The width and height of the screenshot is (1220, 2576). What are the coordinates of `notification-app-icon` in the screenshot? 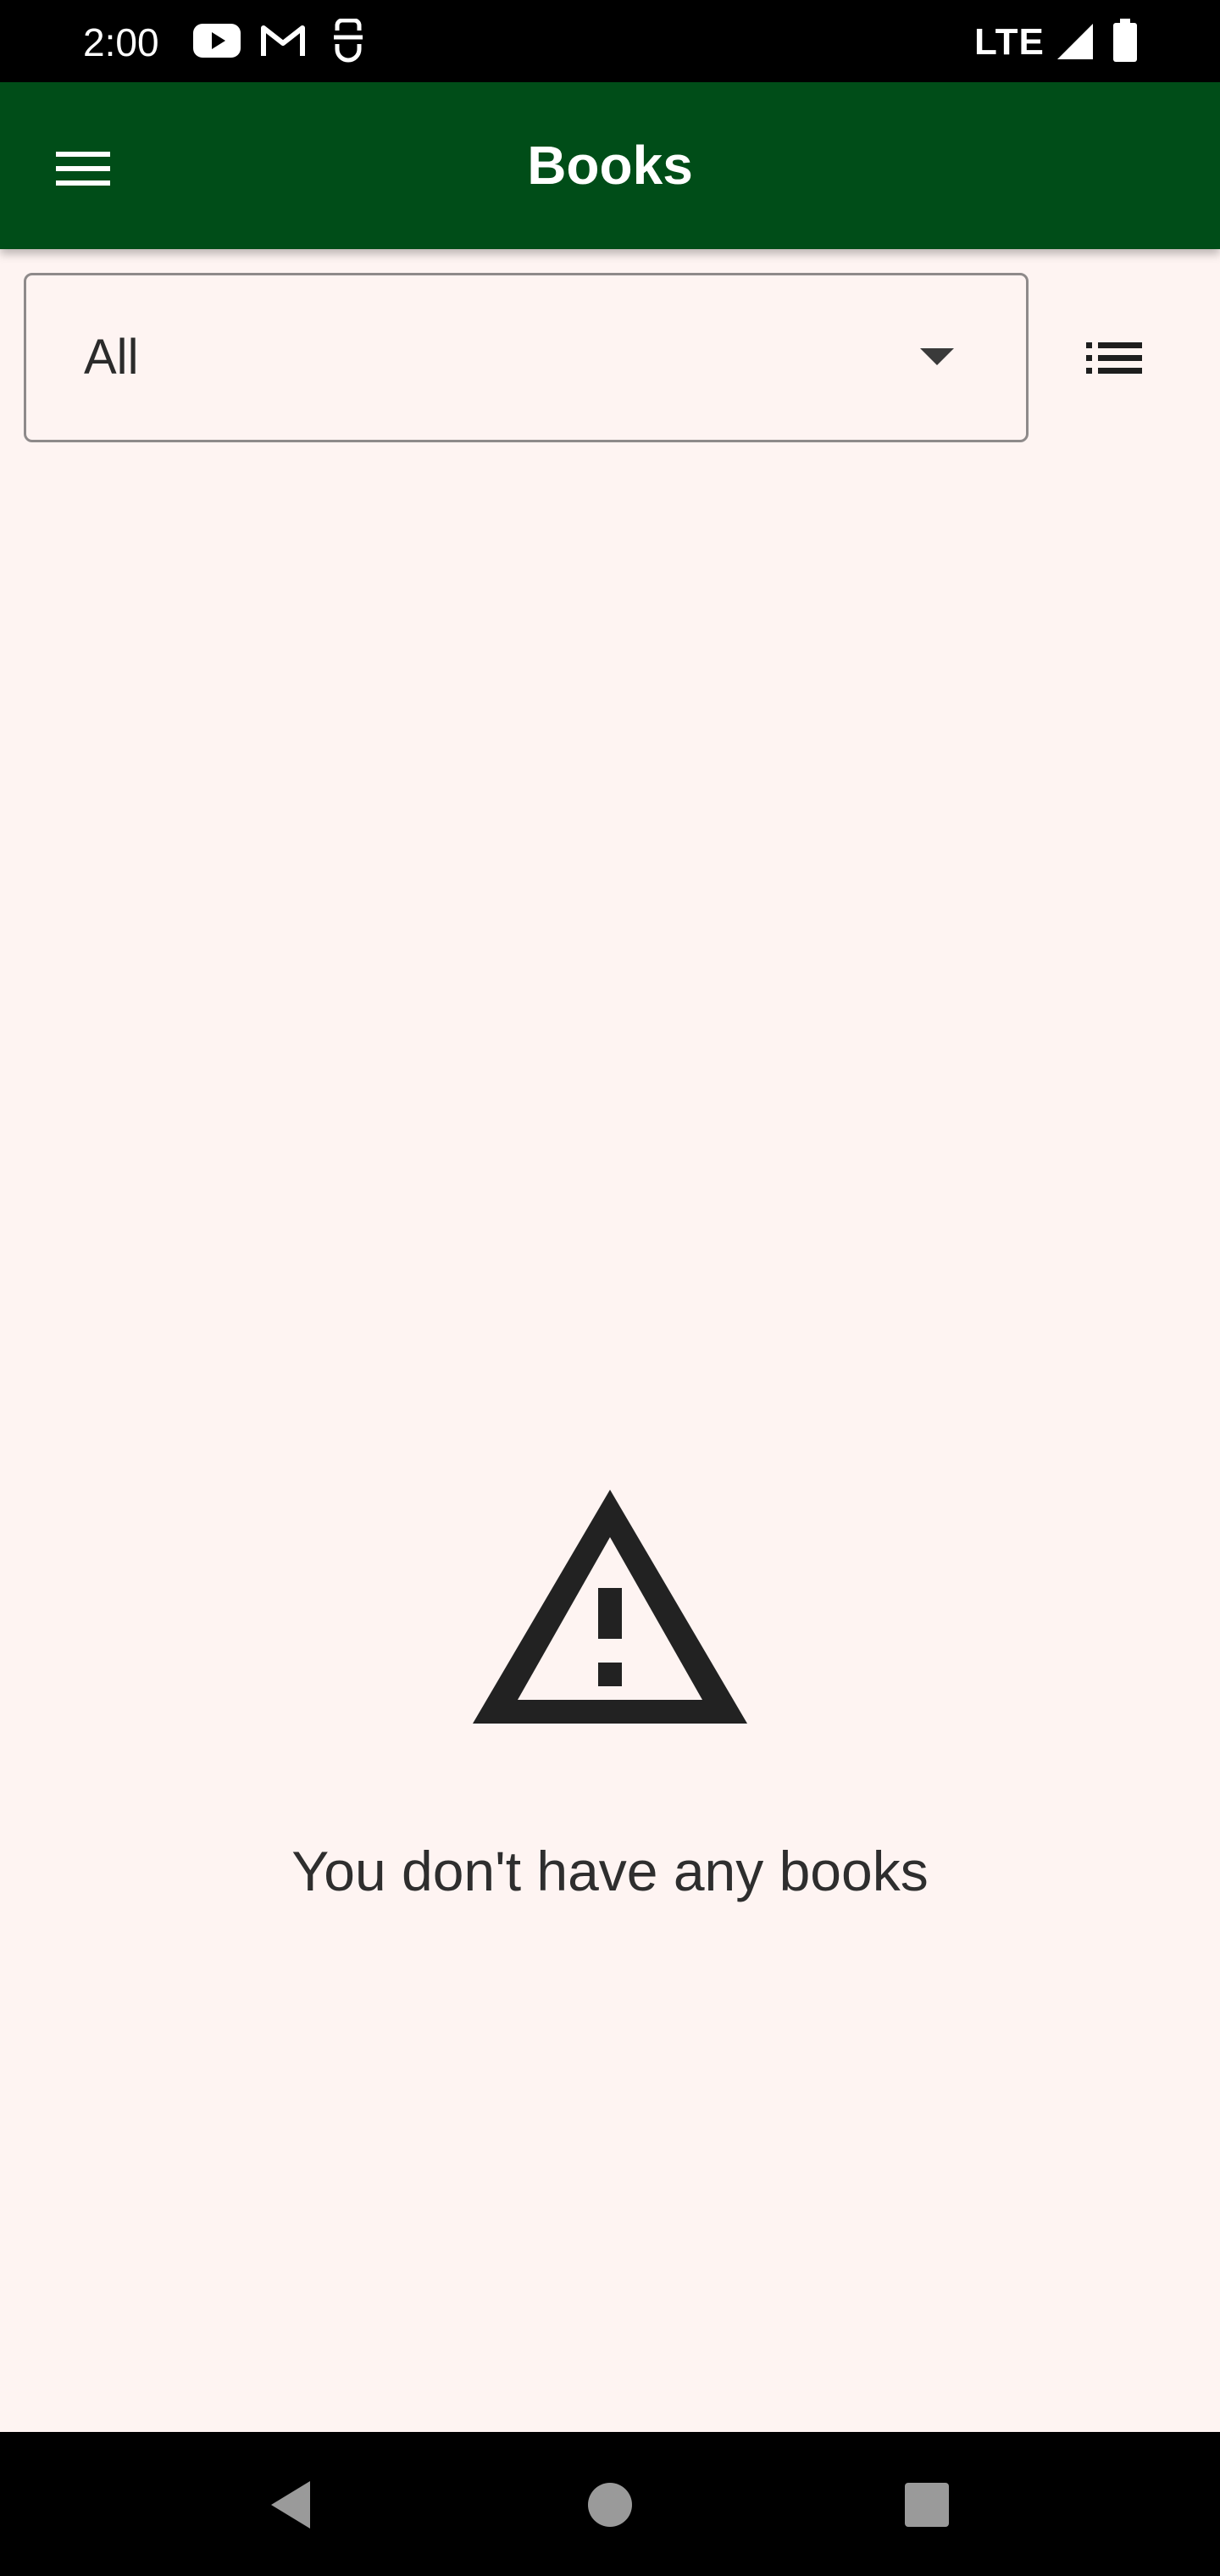 It's located at (348, 42).